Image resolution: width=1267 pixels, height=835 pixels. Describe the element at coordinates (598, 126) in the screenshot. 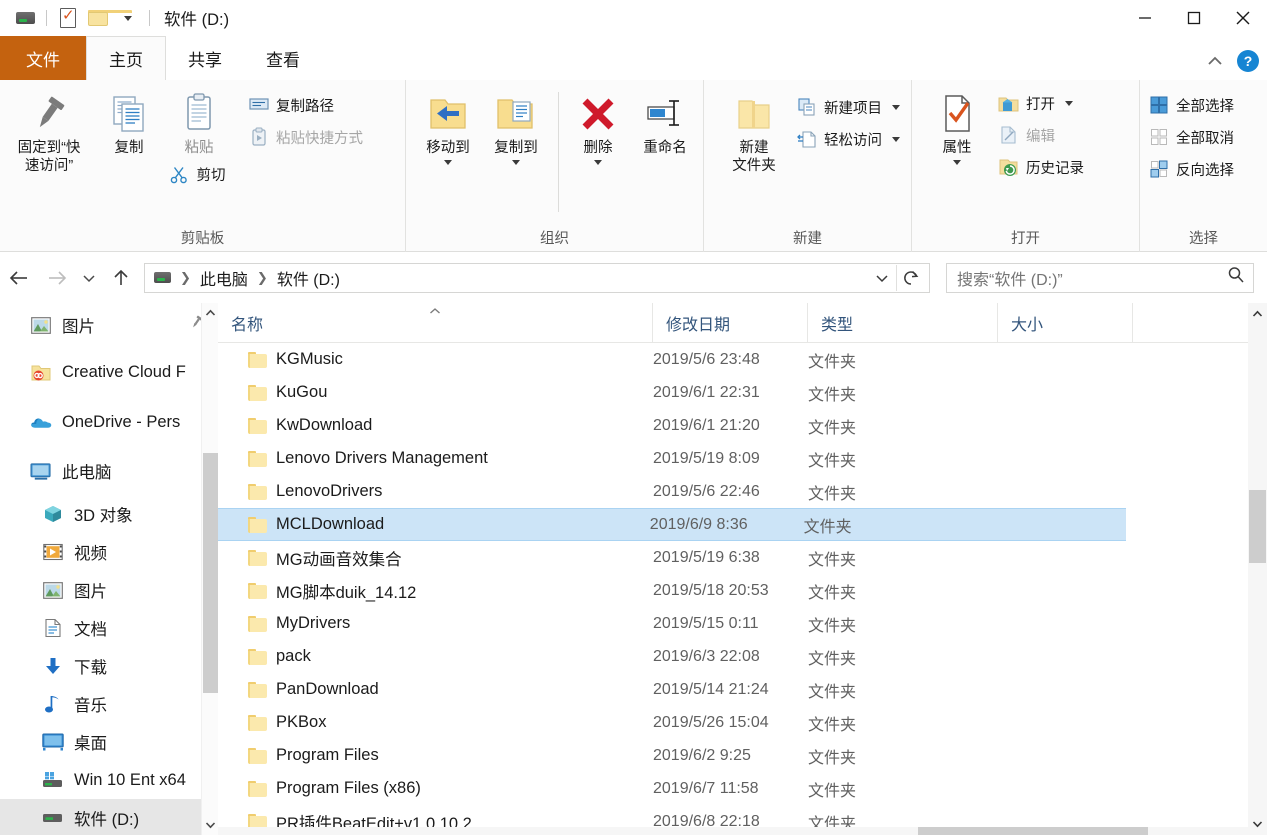

I see `delete-button: 删除` at that location.